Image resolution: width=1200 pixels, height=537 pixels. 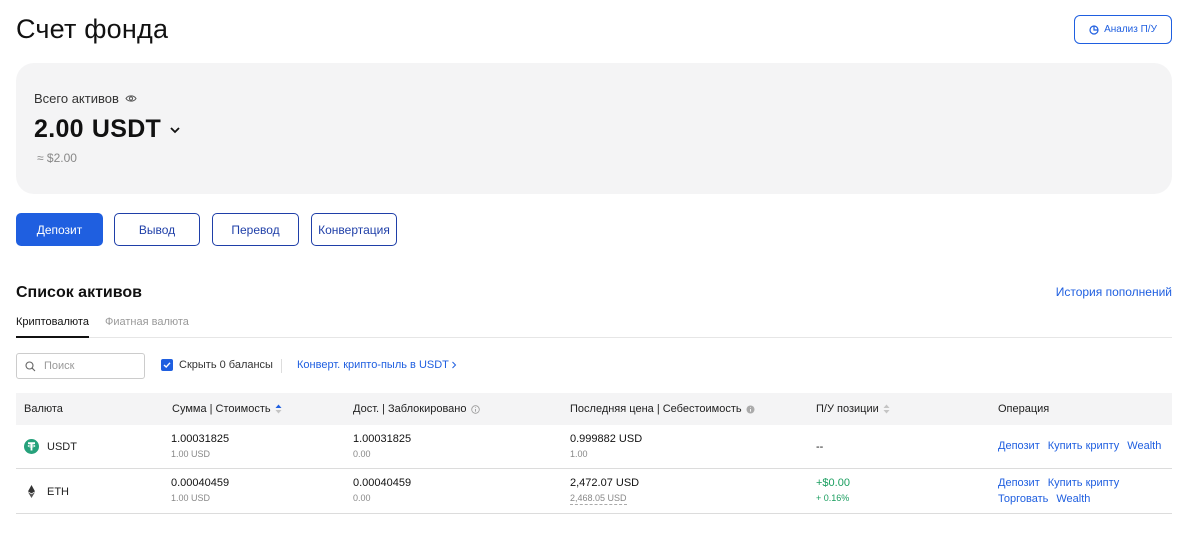 What do you see at coordinates (46, 491) in the screenshot?
I see `coin-cell: ETH` at bounding box center [46, 491].